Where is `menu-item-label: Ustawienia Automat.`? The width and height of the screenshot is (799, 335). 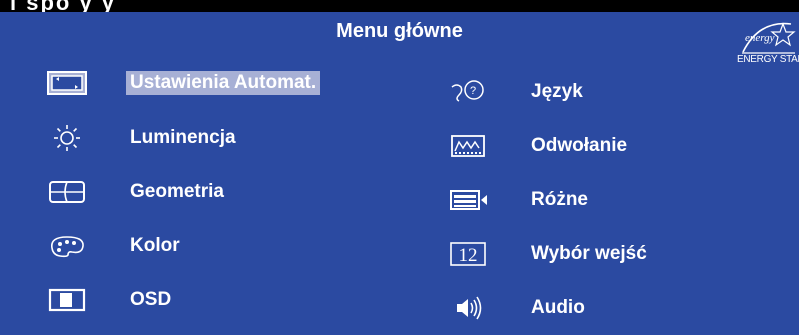 menu-item-label: Ustawienia Automat. is located at coordinates (223, 83).